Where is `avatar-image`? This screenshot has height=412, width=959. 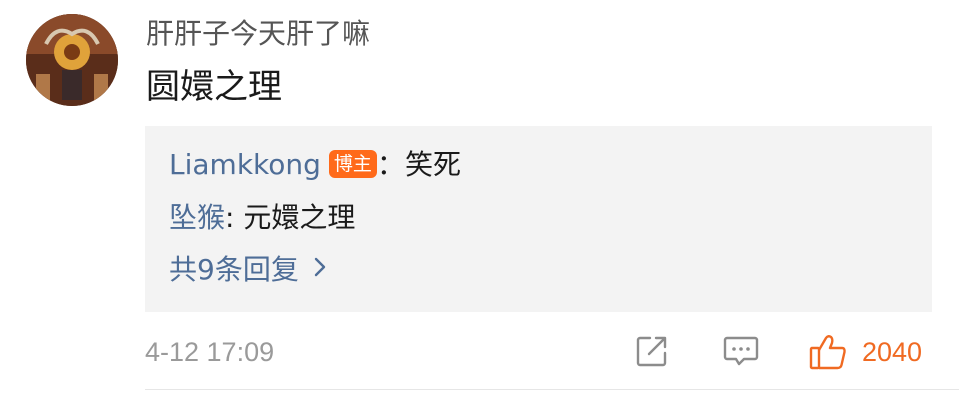 avatar-image is located at coordinates (72, 60).